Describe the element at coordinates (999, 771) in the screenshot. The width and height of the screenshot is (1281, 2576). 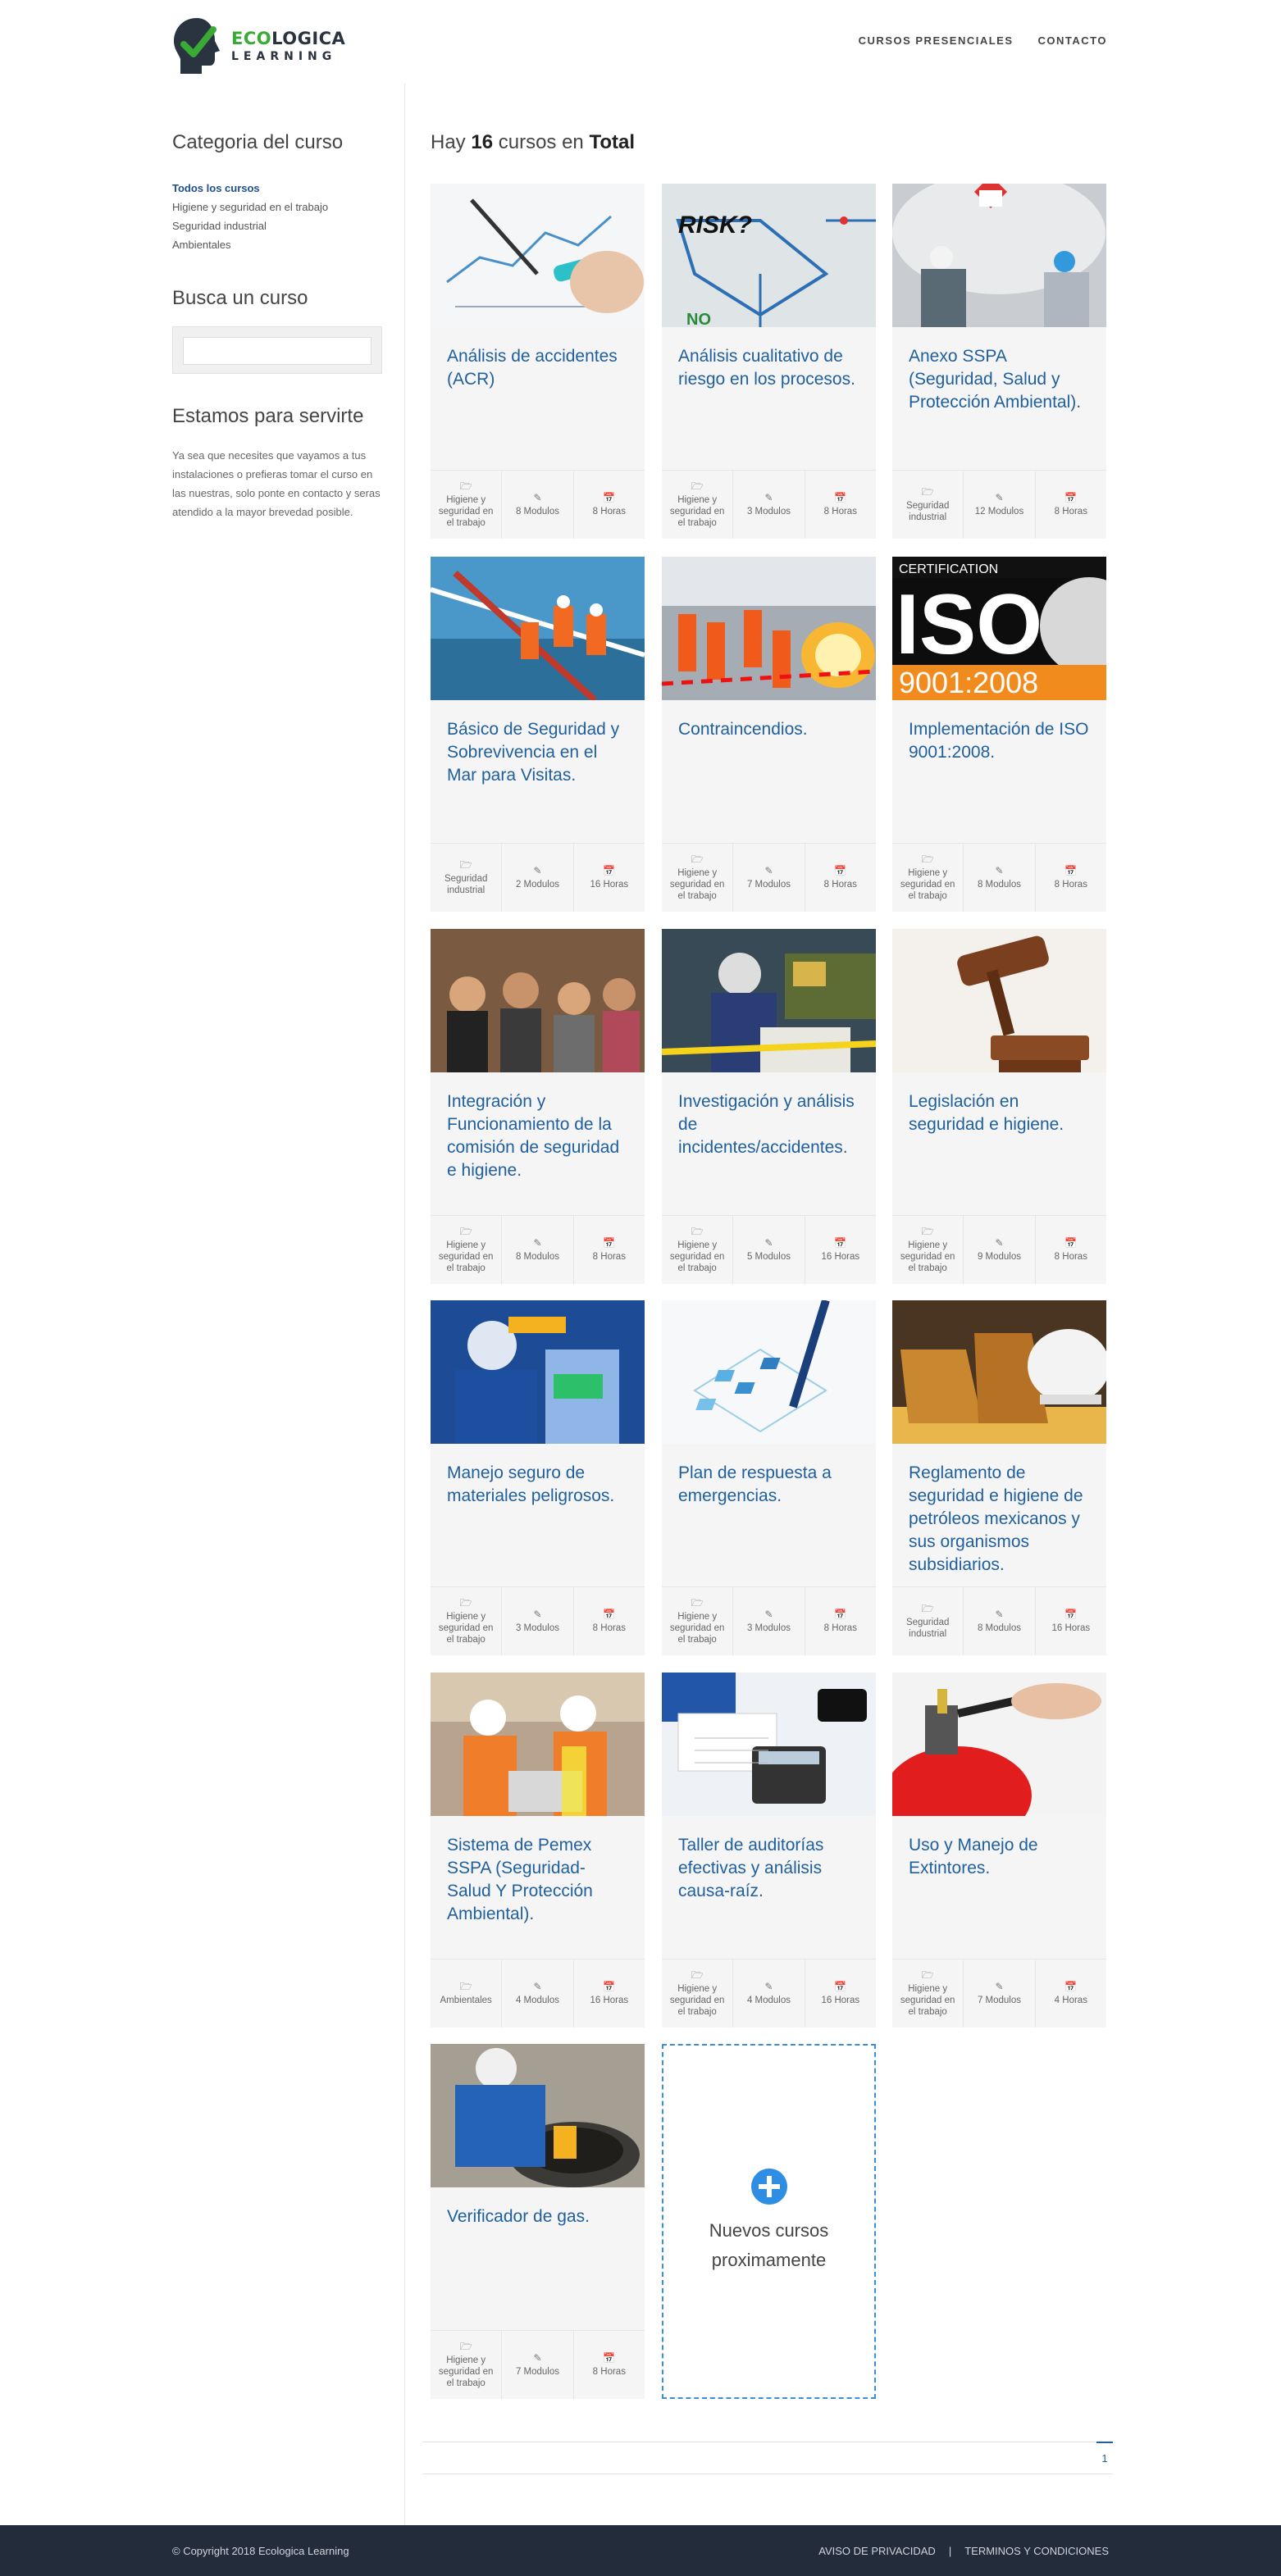
I see `course-title: Implementación de ISO 9001:2008.` at that location.